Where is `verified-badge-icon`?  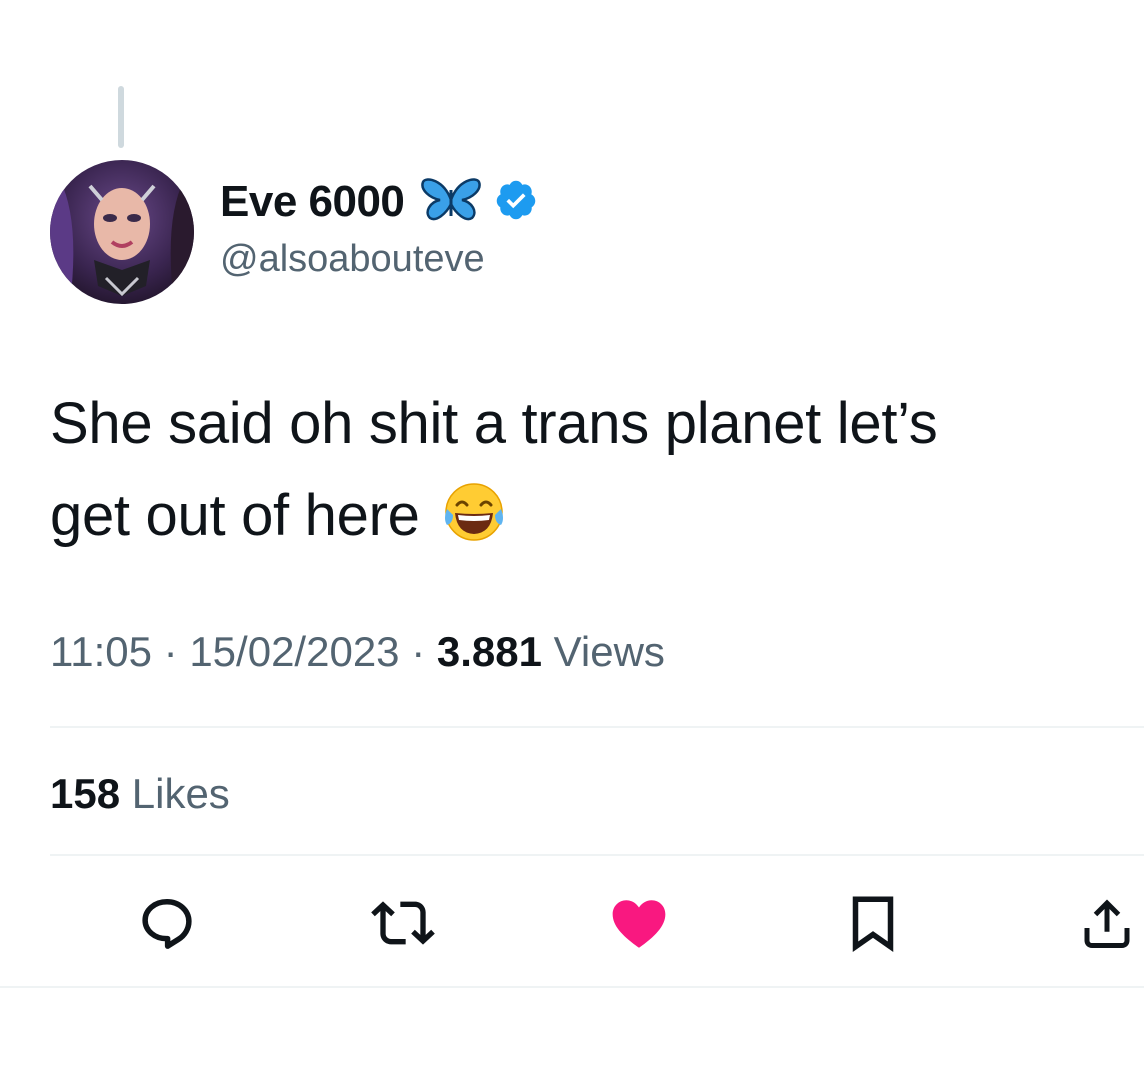
verified-badge-icon is located at coordinates (510, 202).